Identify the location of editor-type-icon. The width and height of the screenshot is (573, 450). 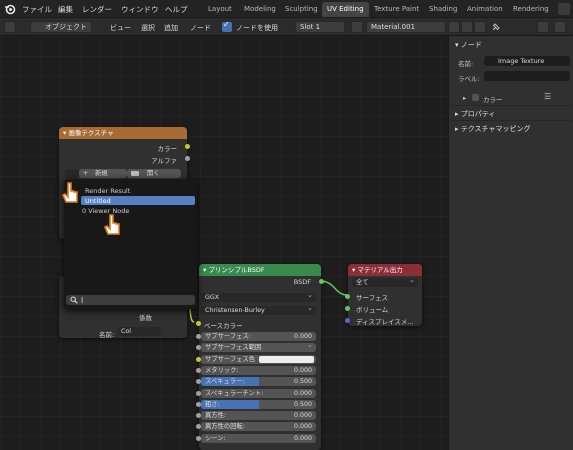
(10, 27).